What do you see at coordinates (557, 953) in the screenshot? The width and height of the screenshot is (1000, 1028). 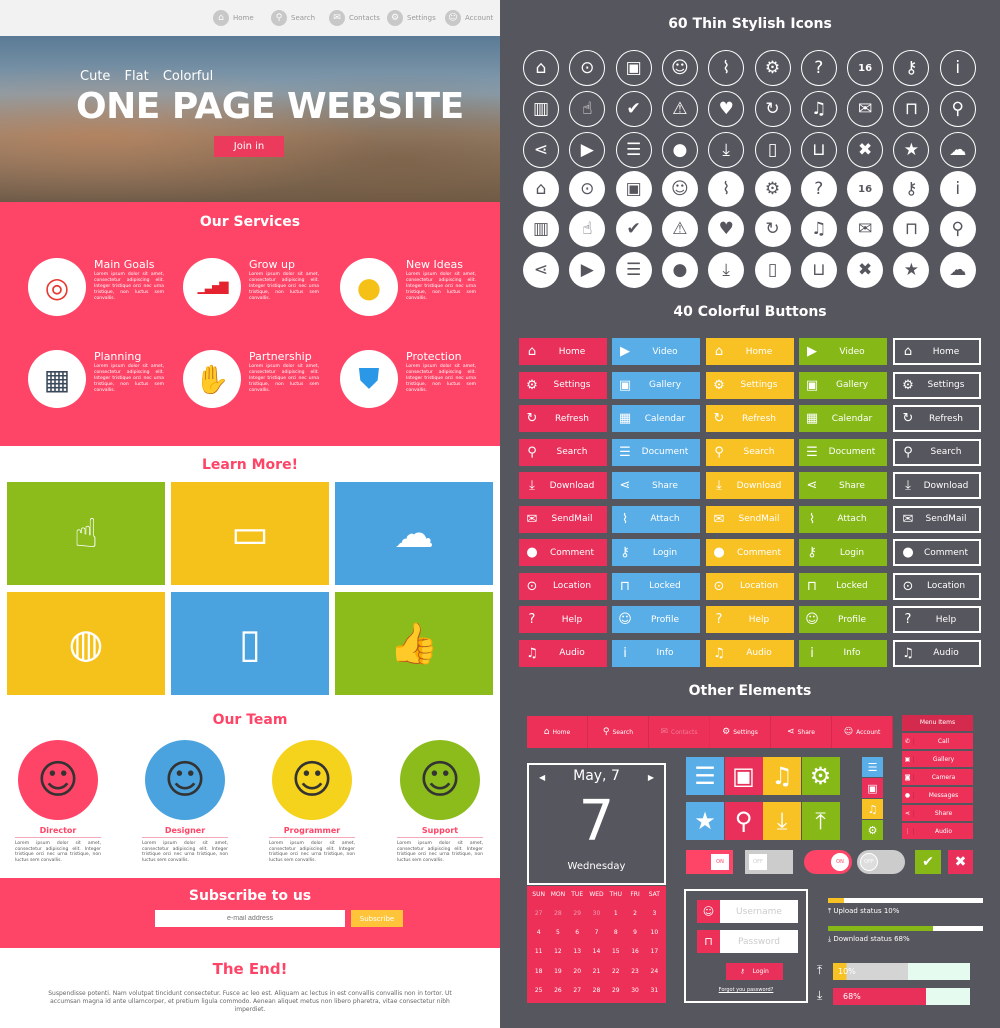 I see `calendar-date: 12` at bounding box center [557, 953].